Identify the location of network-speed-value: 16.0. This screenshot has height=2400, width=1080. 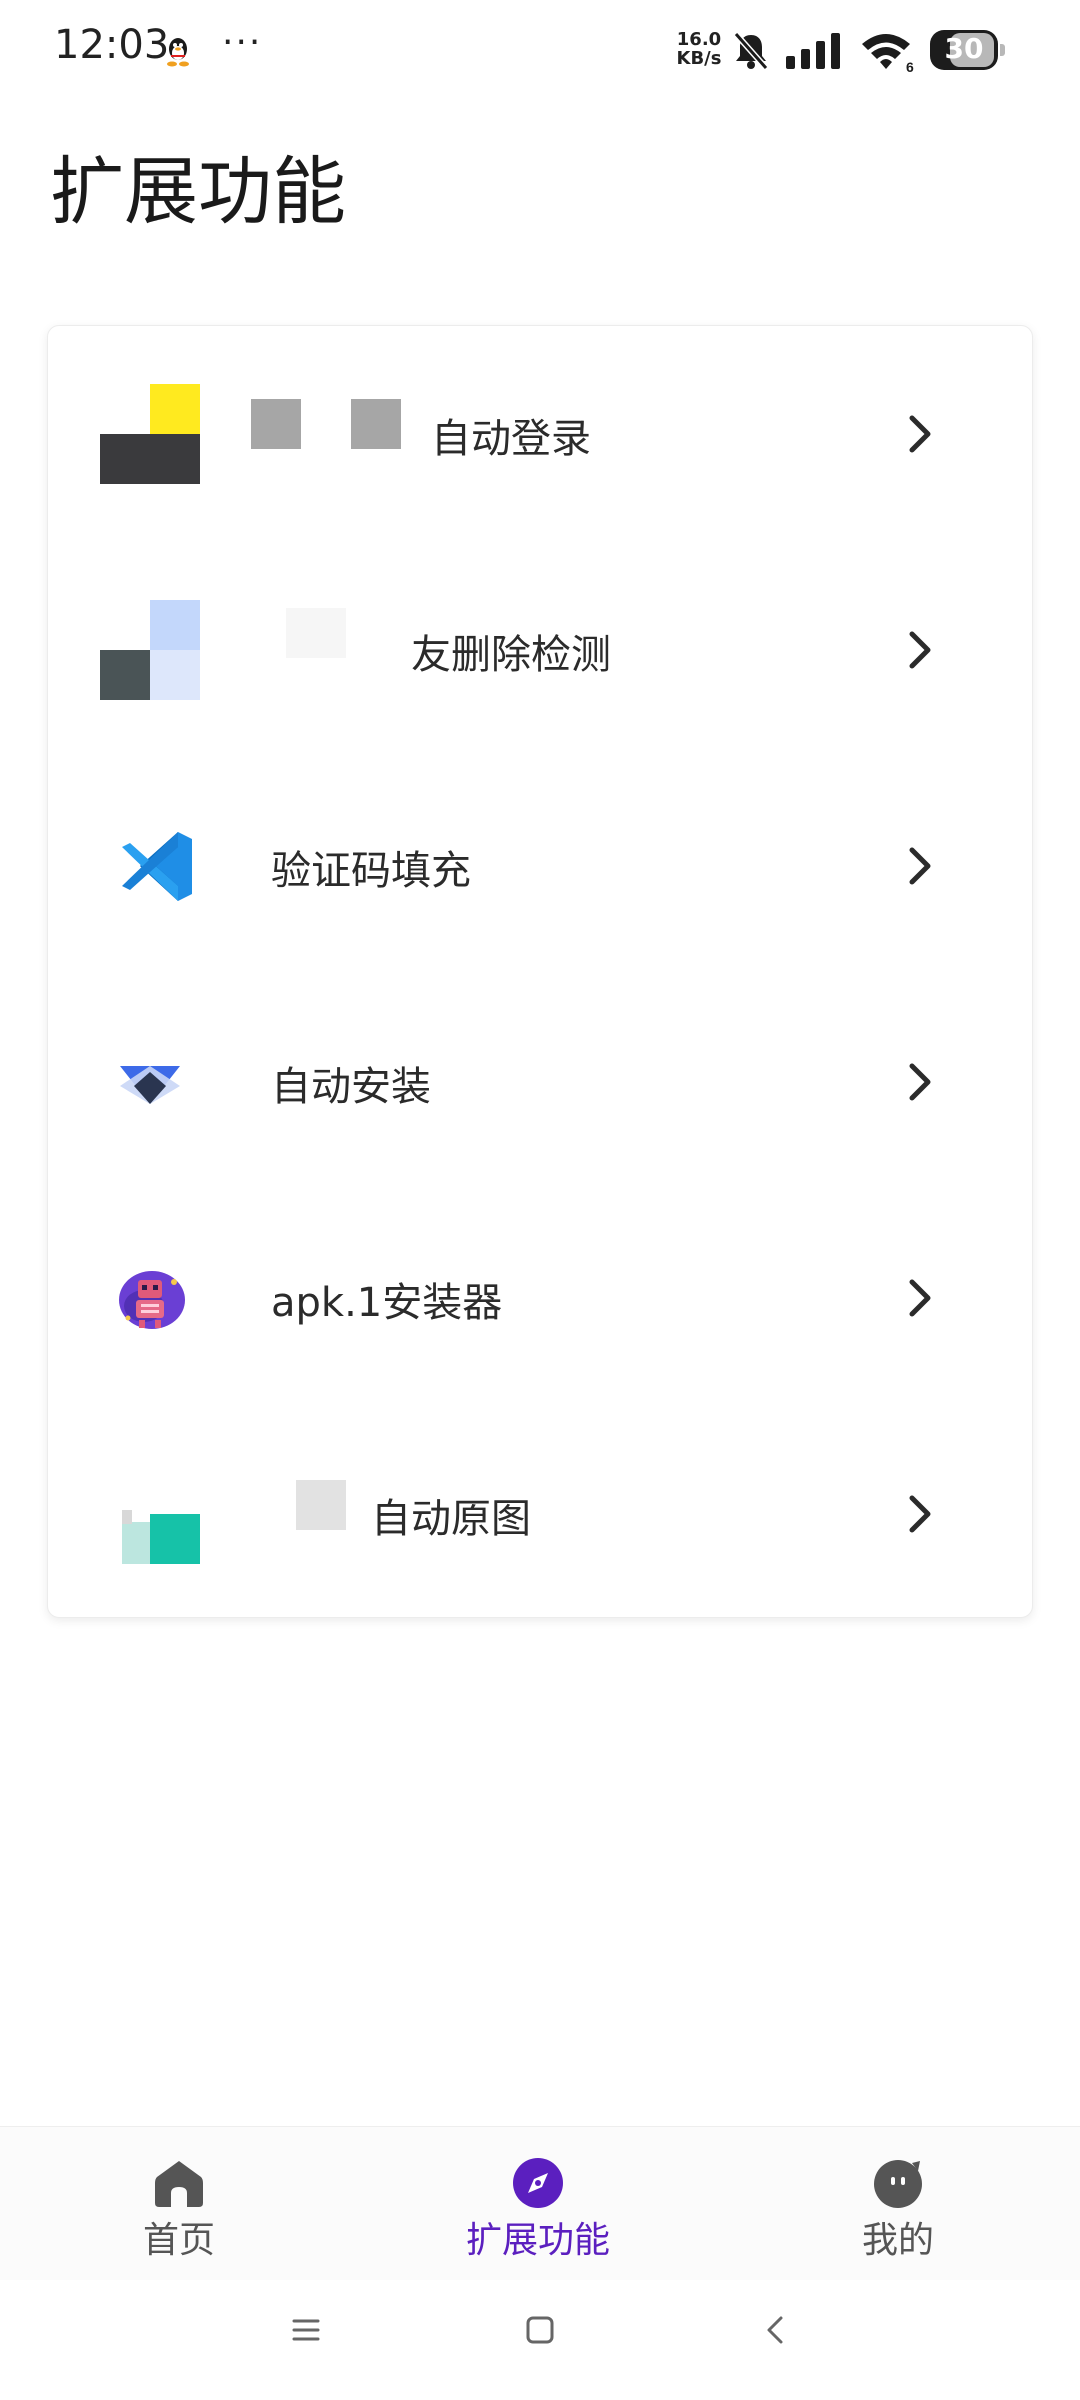
(699, 39).